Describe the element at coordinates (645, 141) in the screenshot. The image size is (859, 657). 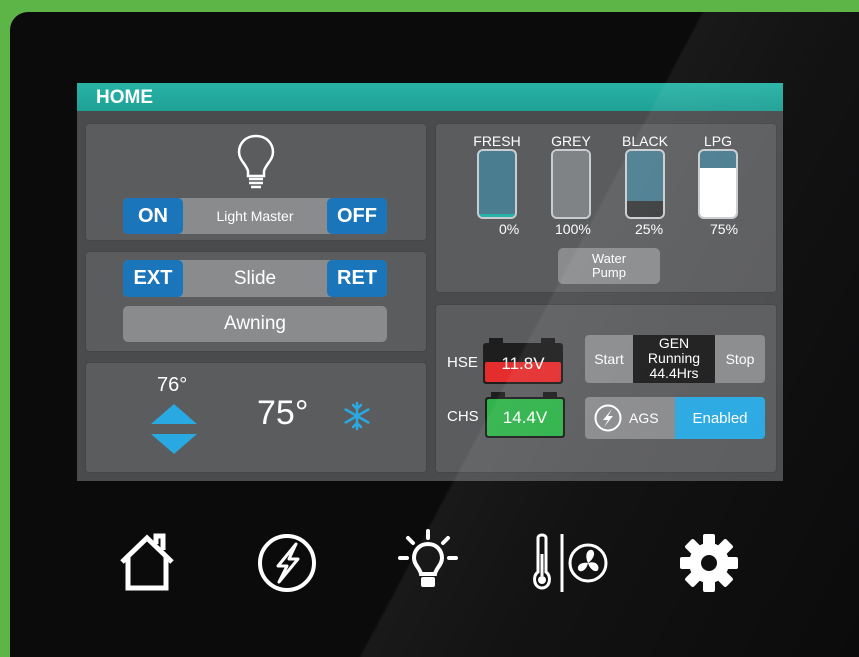
I see `tank-label-black: BLACK` at that location.